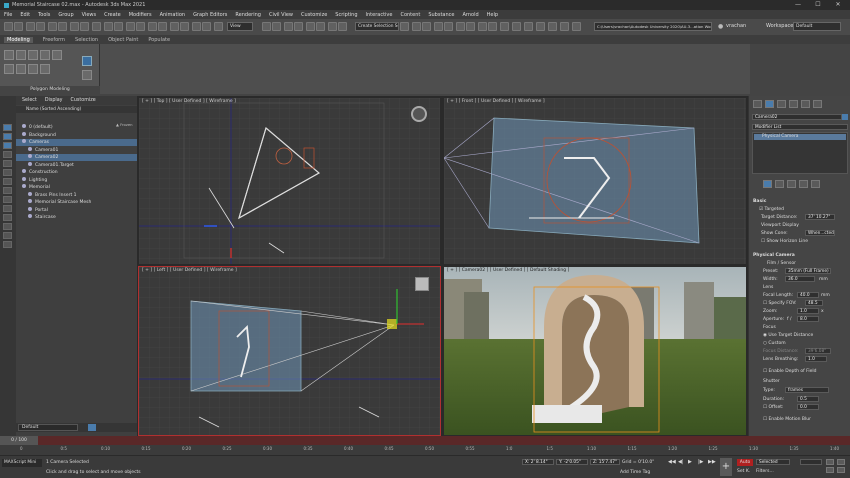 The width and height of the screenshot is (850, 478). I want to click on enable-dof-checkbox: ☐ Enable Depth of Field, so click(790, 371).